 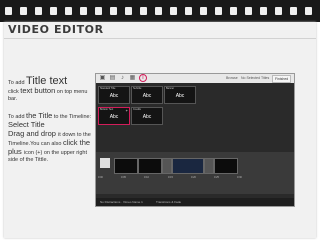 I want to click on music-icon: ♪, so click(x=122, y=78).